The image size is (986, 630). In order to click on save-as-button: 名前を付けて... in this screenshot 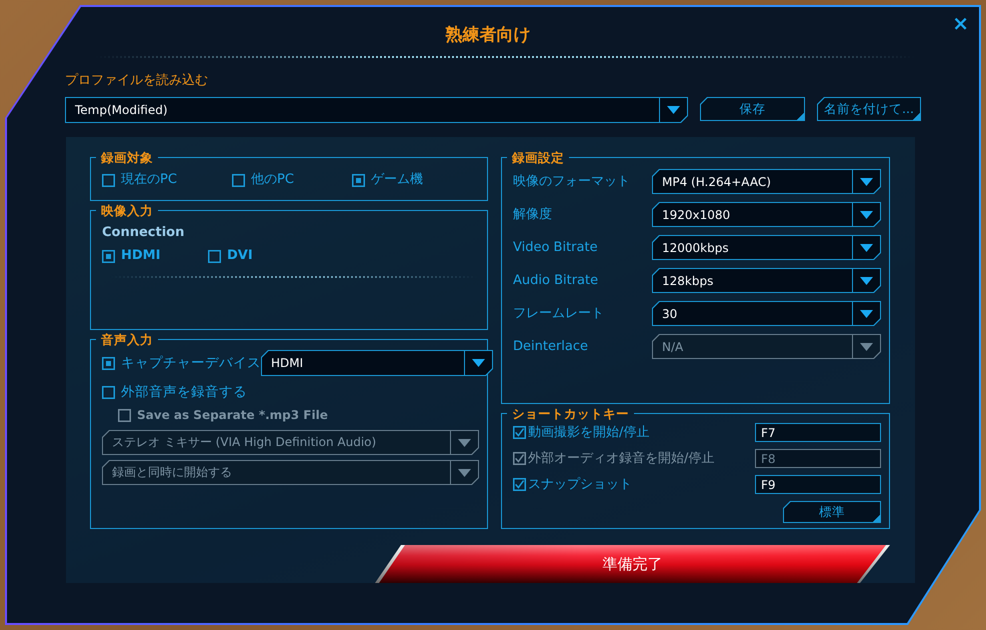, I will do `click(869, 109)`.